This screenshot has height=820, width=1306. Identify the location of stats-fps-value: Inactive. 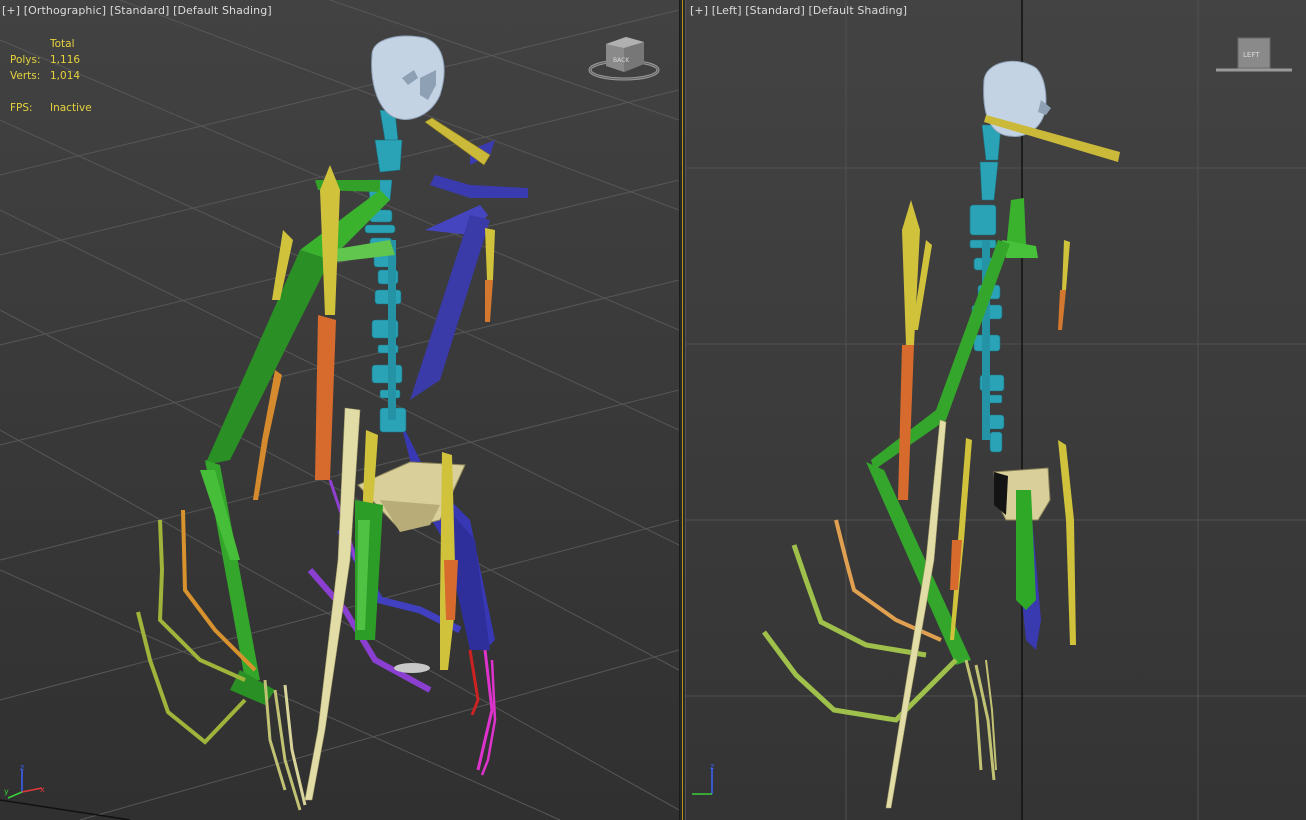
(71, 108).